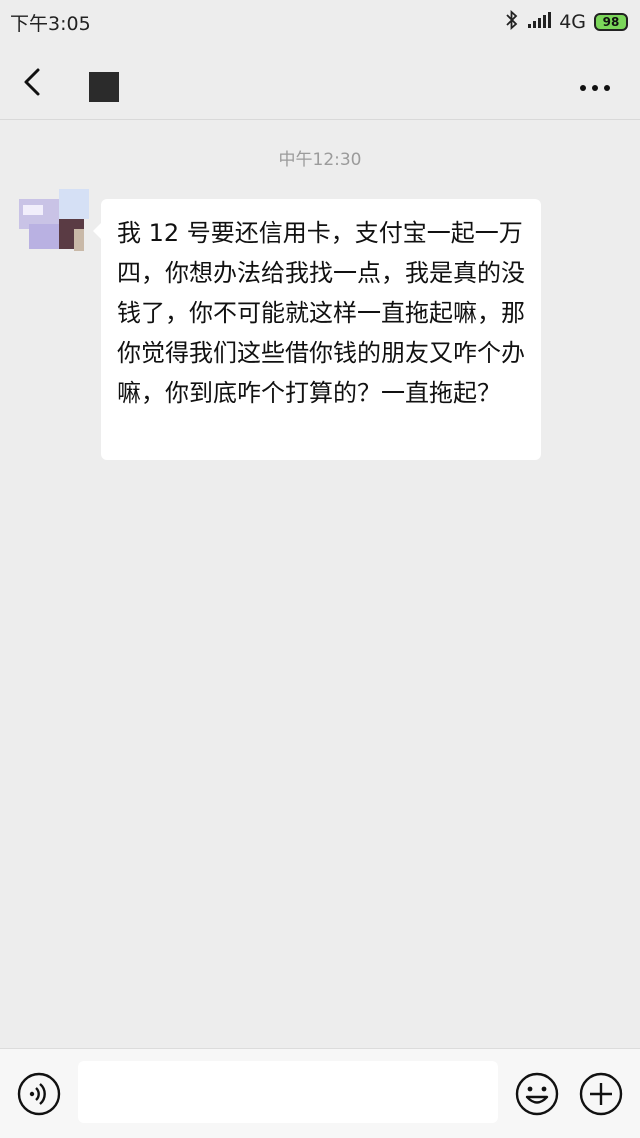 This screenshot has height=1138, width=640. Describe the element at coordinates (320, 22) in the screenshot. I see `status-bar: 下午3:05 4G 98` at that location.